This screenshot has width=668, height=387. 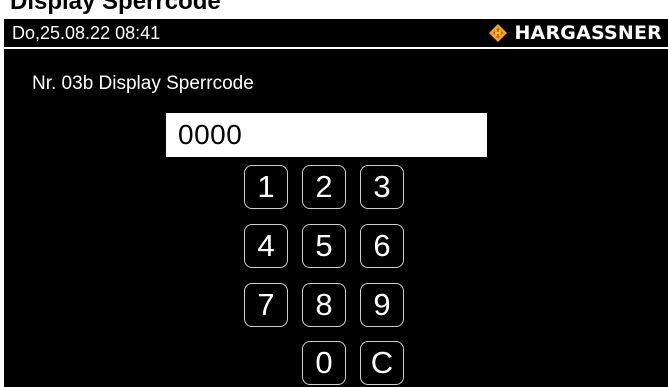 What do you see at coordinates (326, 135) in the screenshot?
I see `code-input-field: 0000` at bounding box center [326, 135].